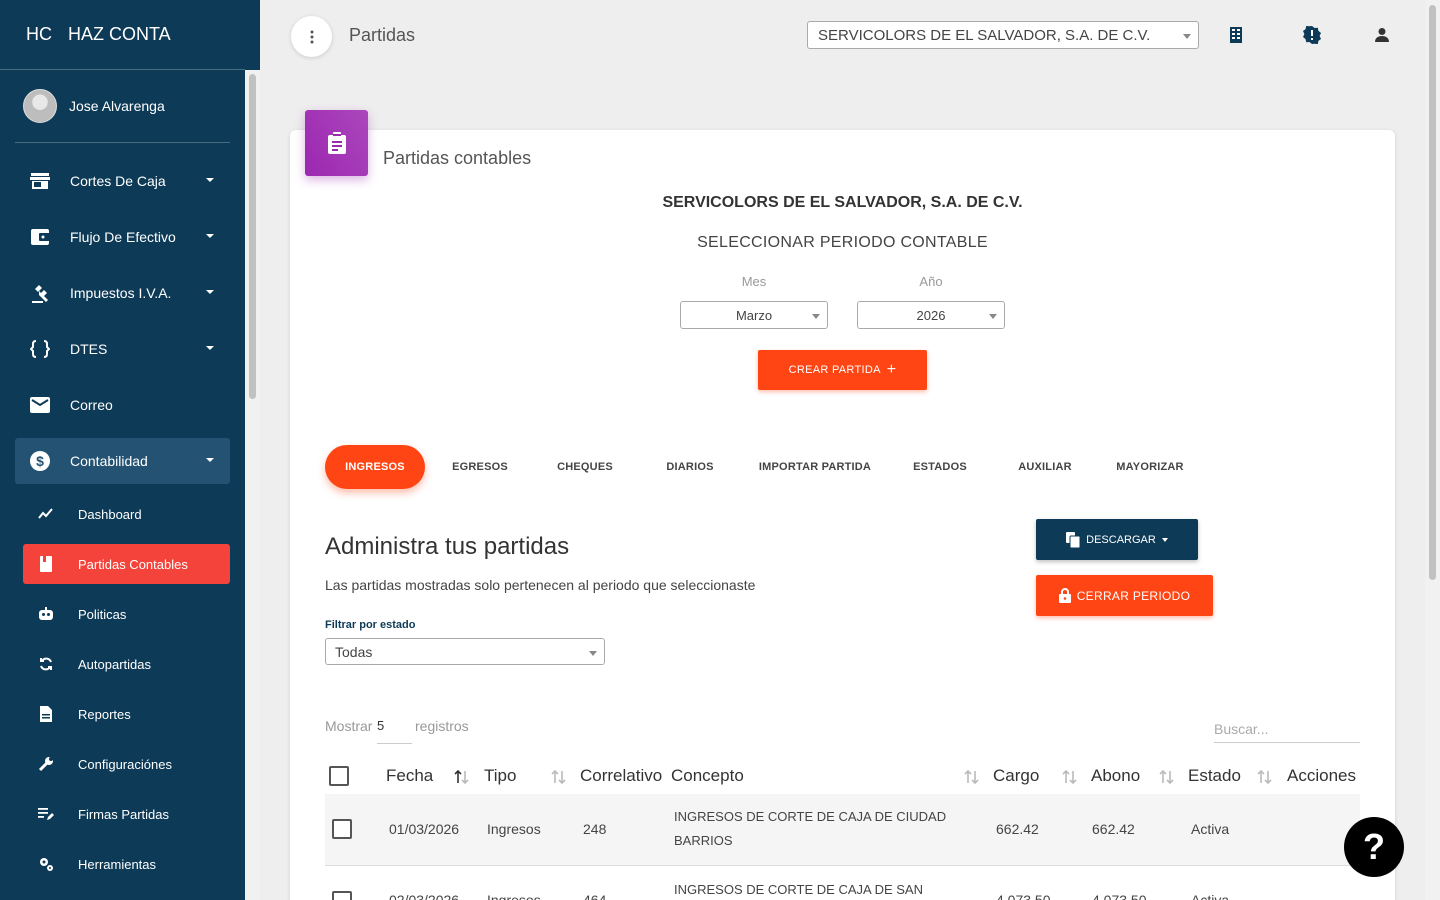  What do you see at coordinates (104, 714) in the screenshot?
I see `sidebar-subitem-label: Reportes` at bounding box center [104, 714].